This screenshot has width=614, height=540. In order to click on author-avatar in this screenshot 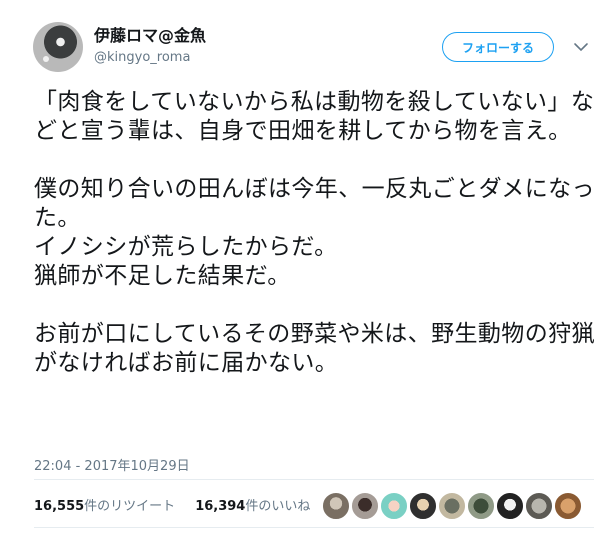, I will do `click(58, 47)`.